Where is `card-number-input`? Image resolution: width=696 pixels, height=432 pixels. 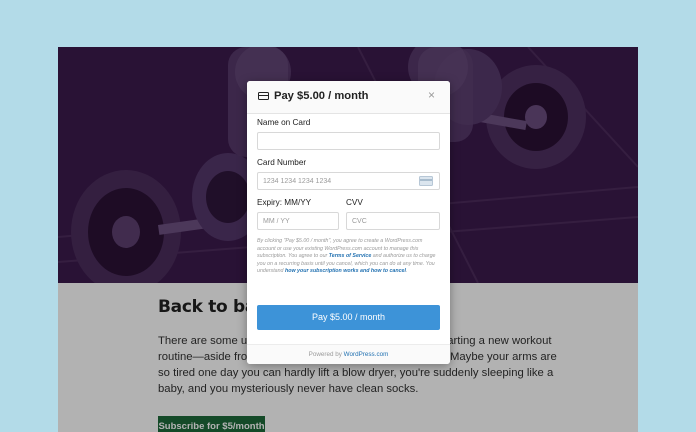 card-number-input is located at coordinates (348, 181).